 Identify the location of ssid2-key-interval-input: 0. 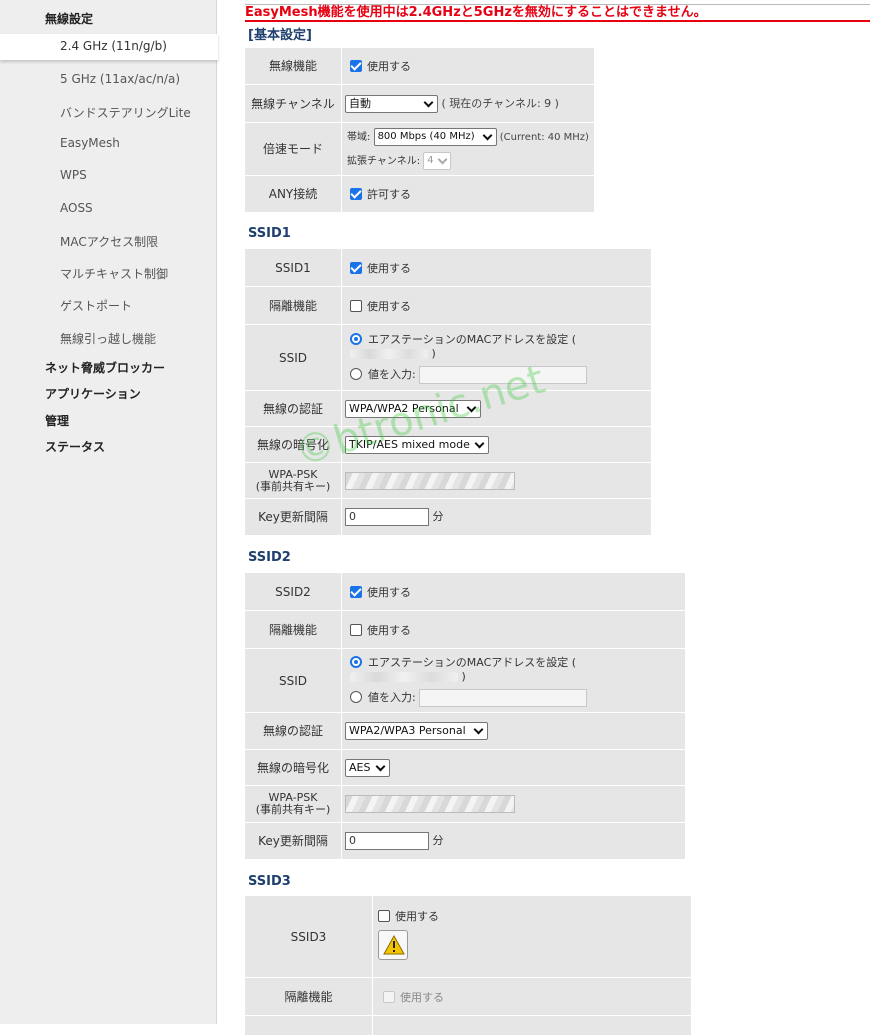
(387, 841).